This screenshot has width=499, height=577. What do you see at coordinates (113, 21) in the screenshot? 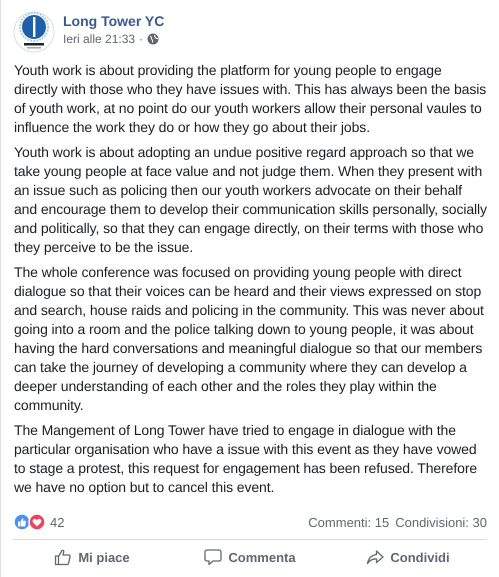
I see `author-name: Long Tower YC` at bounding box center [113, 21].